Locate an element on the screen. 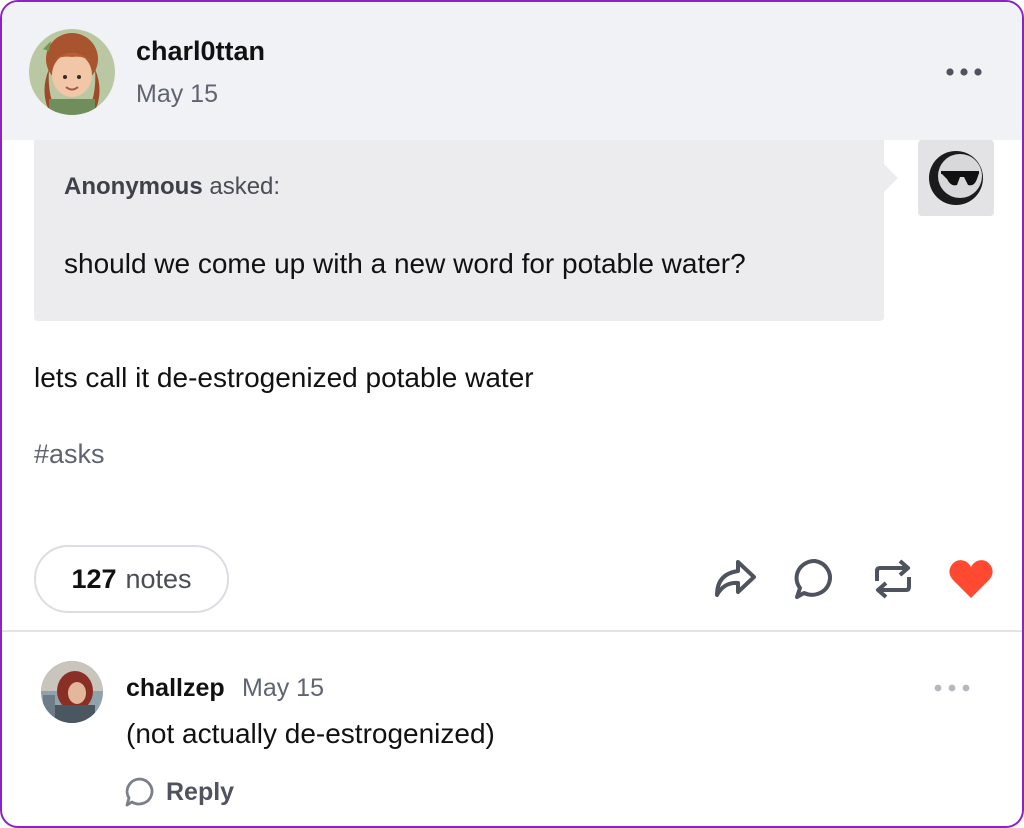  reply-button is located at coordinates (815, 579).